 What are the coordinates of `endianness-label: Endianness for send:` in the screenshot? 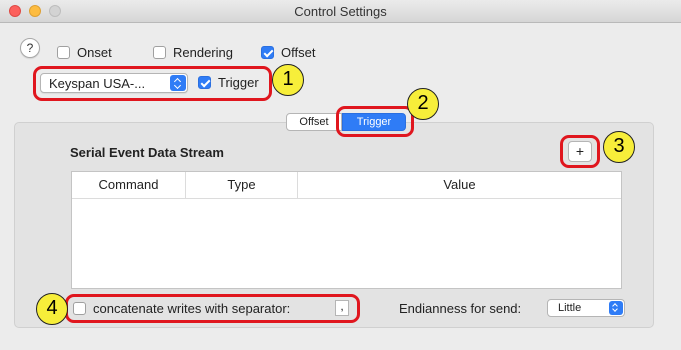 It's located at (460, 308).